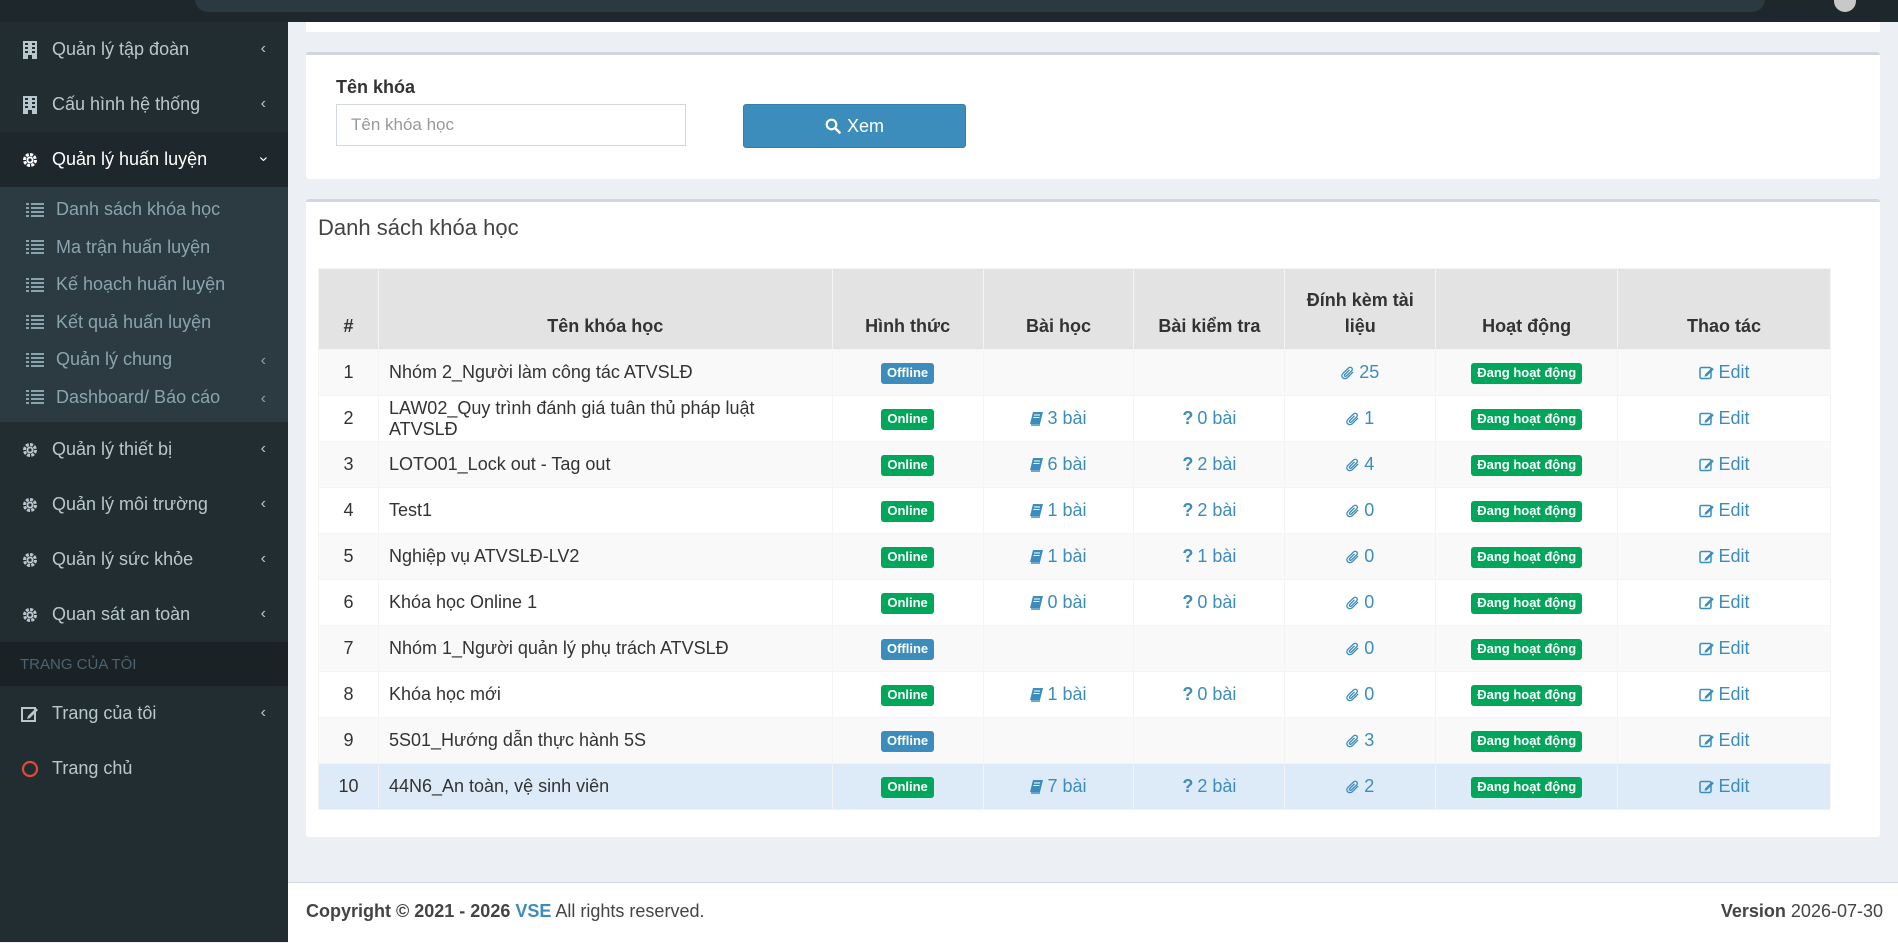 The height and width of the screenshot is (943, 1898). What do you see at coordinates (605, 648) in the screenshot?
I see `course-name: Nhóm 1_Người quản lý phụ trách ATVSLĐ` at bounding box center [605, 648].